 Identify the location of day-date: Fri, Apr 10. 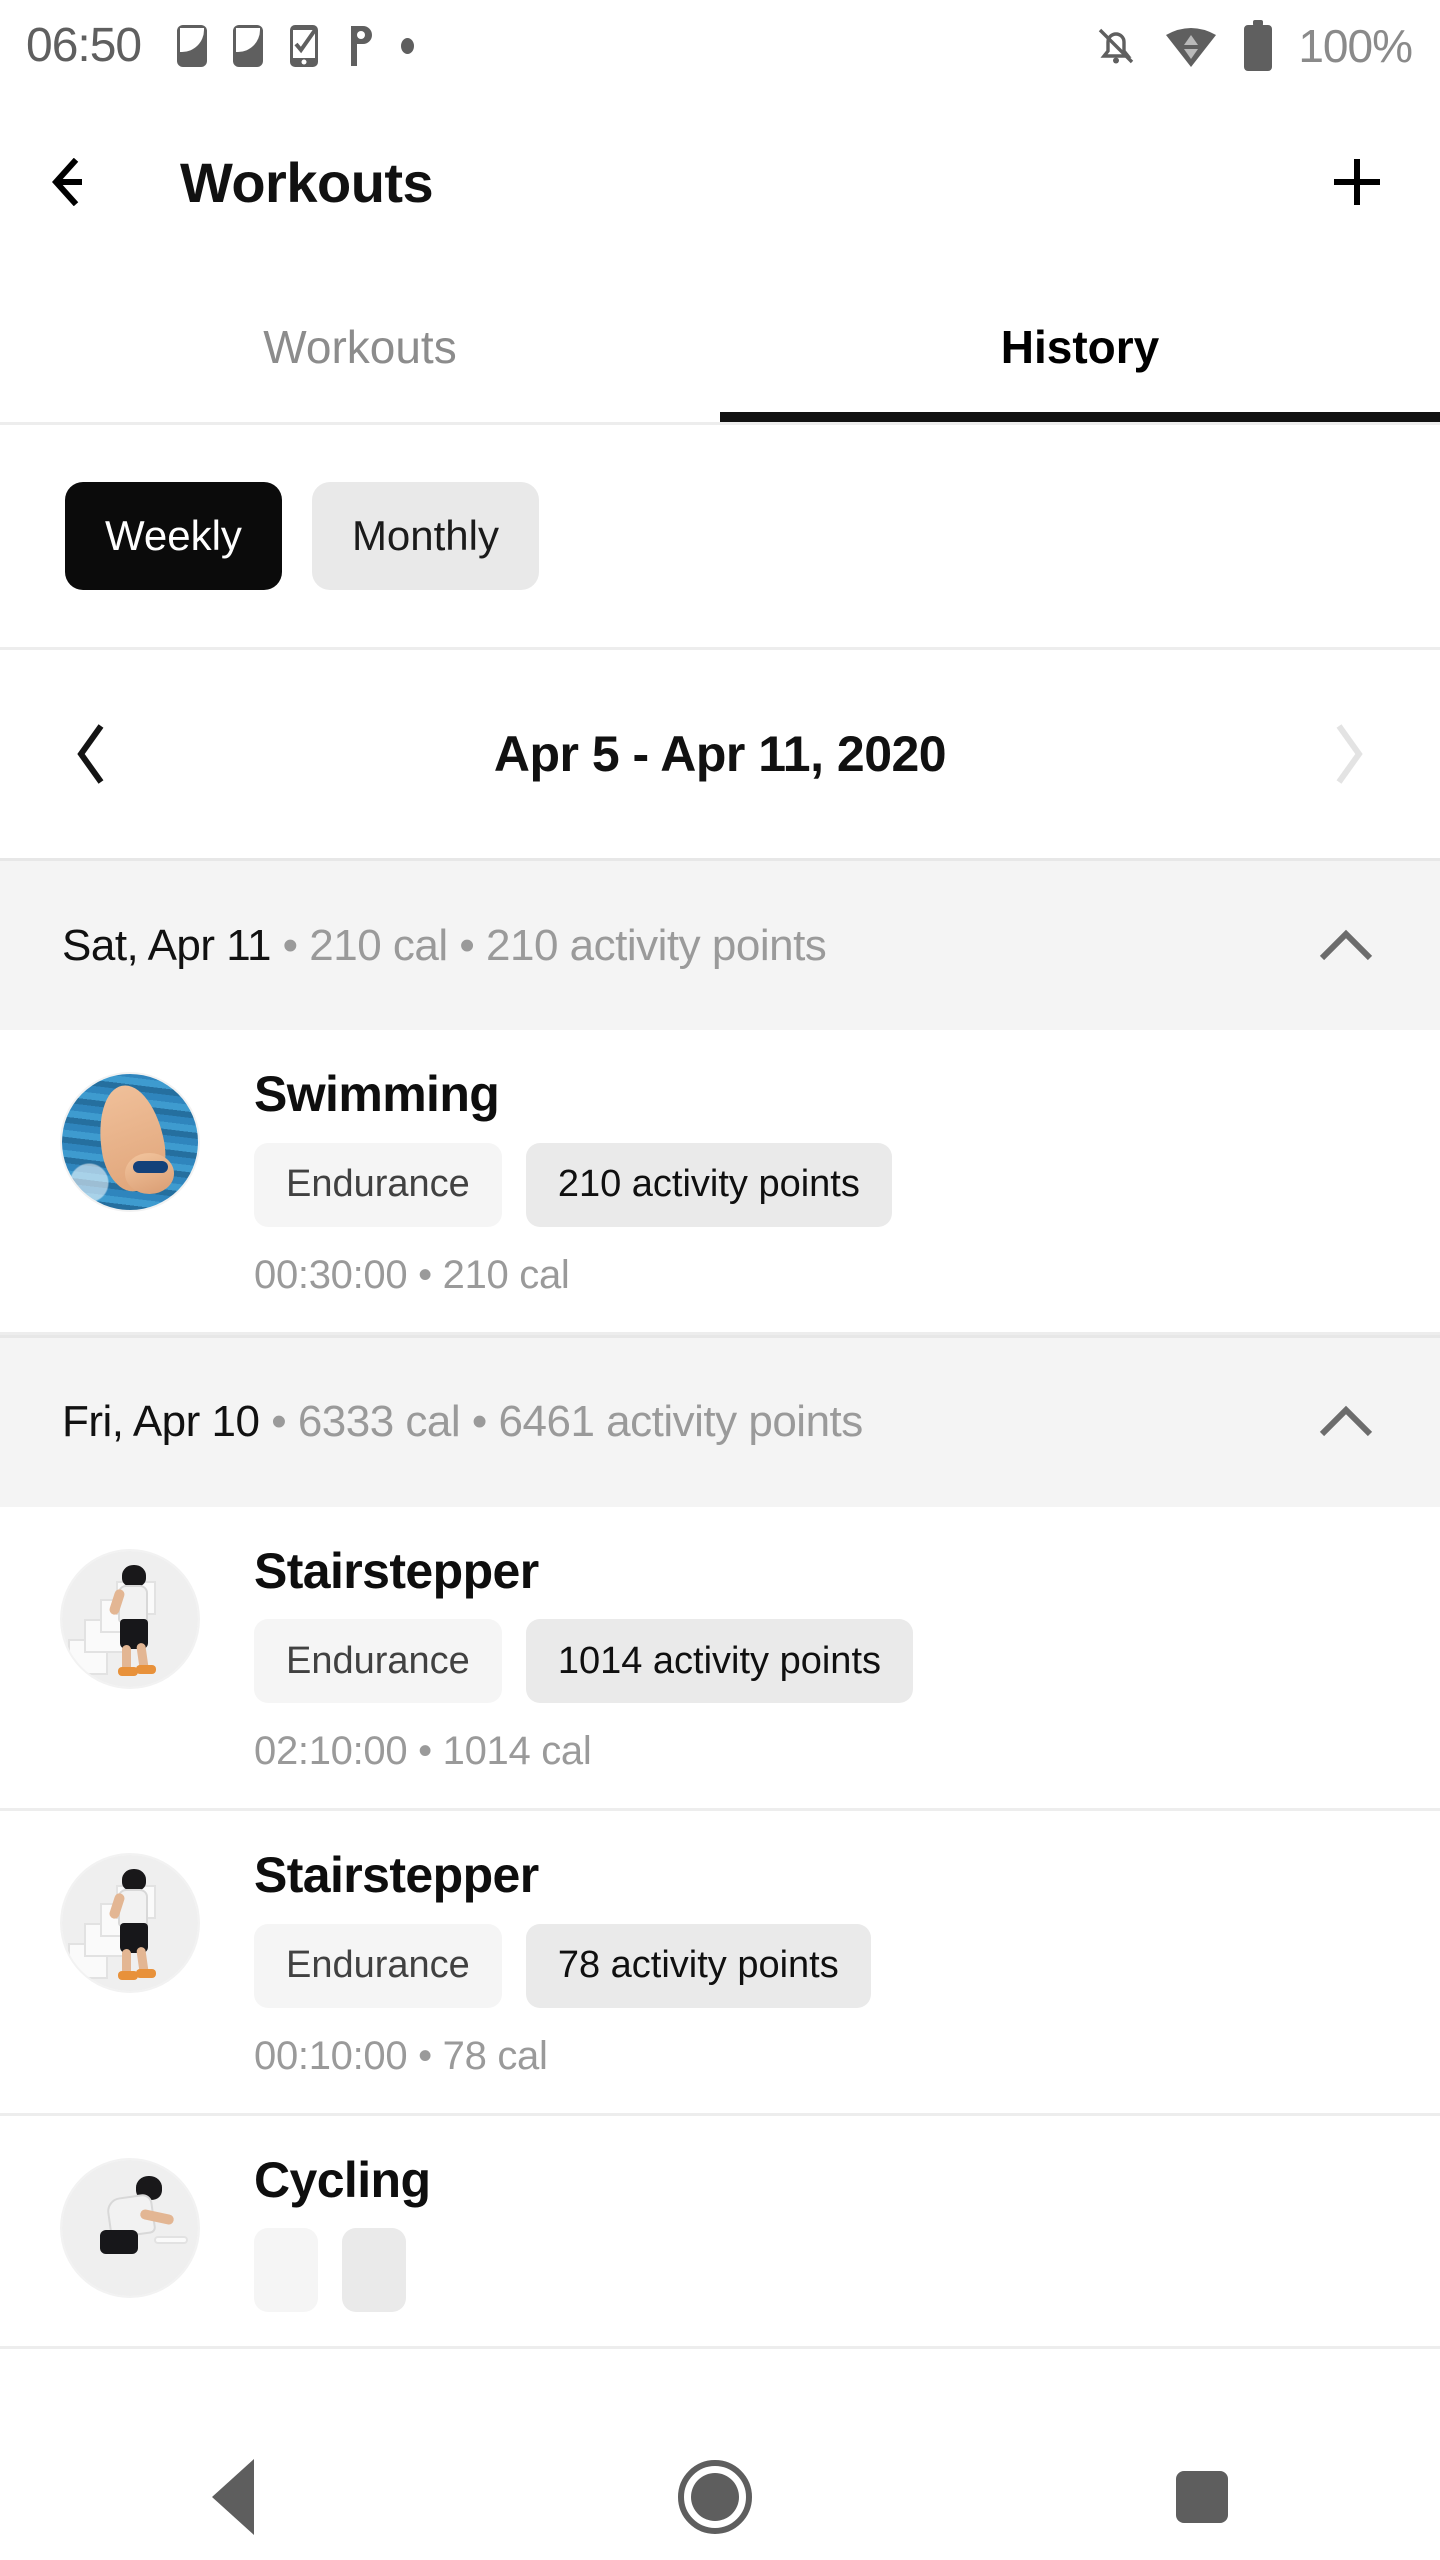
(161, 1421).